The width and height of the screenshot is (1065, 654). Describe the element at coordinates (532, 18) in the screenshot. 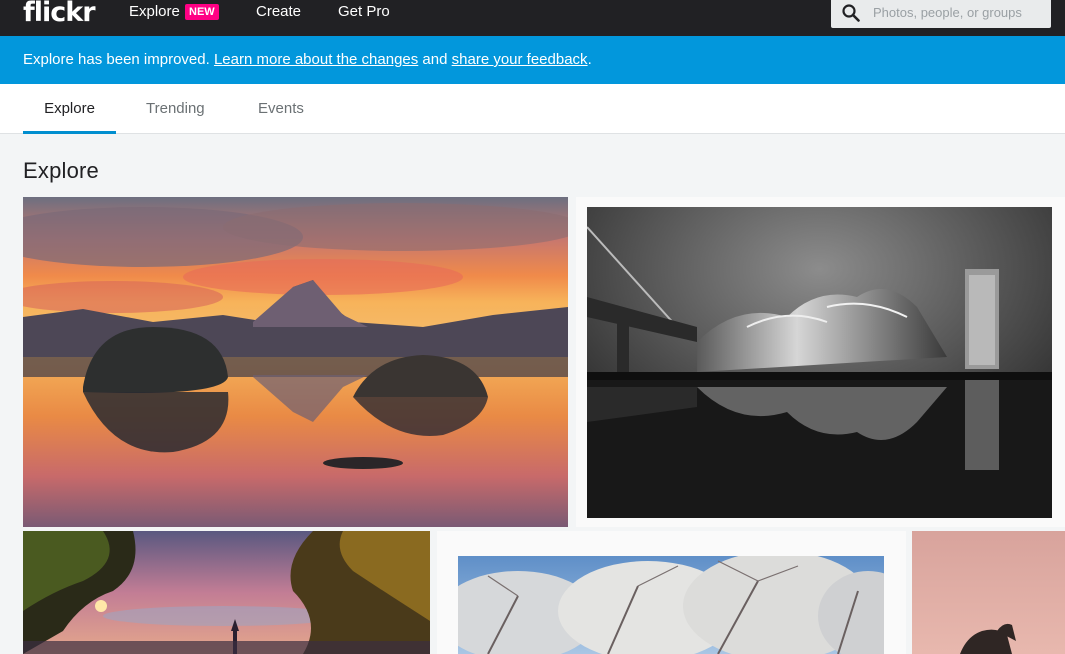

I see `top-nav: flickr Explore NEW Create Get Pro` at that location.